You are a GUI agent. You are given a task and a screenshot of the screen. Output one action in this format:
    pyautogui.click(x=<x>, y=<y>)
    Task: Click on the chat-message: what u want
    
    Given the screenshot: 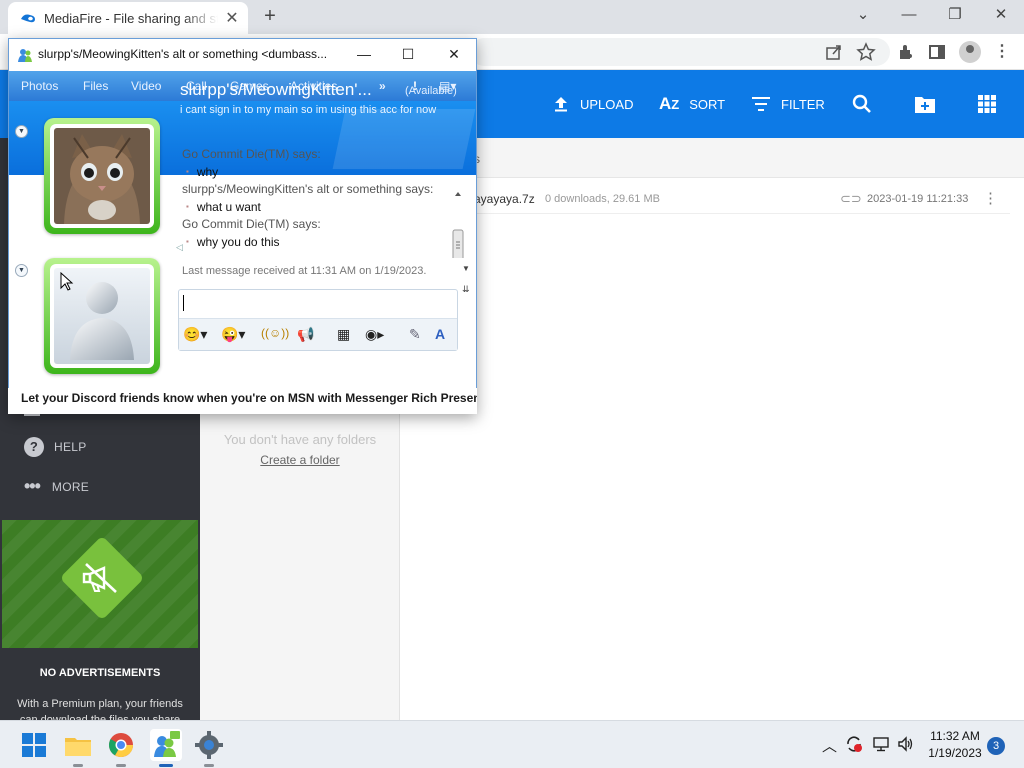 What is the action you would take?
    pyautogui.click(x=317, y=207)
    